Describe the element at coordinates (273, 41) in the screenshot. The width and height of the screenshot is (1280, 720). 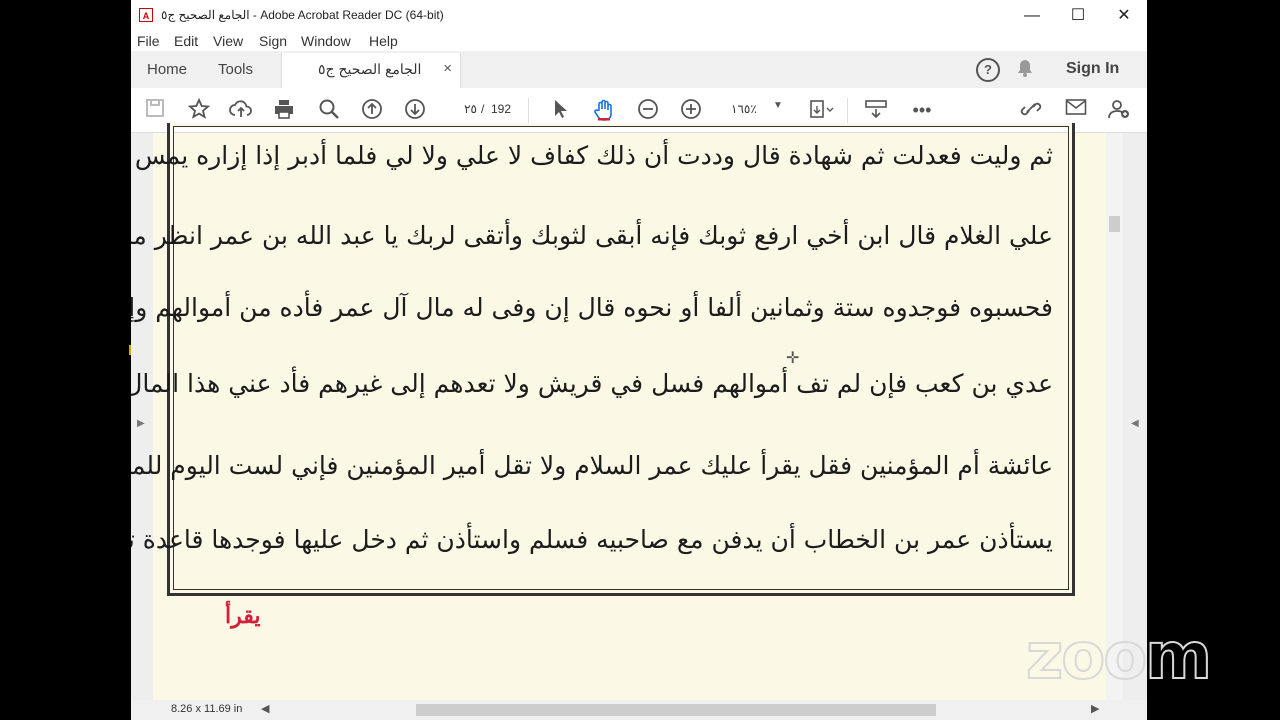
I see `menu-sign: Sign` at that location.